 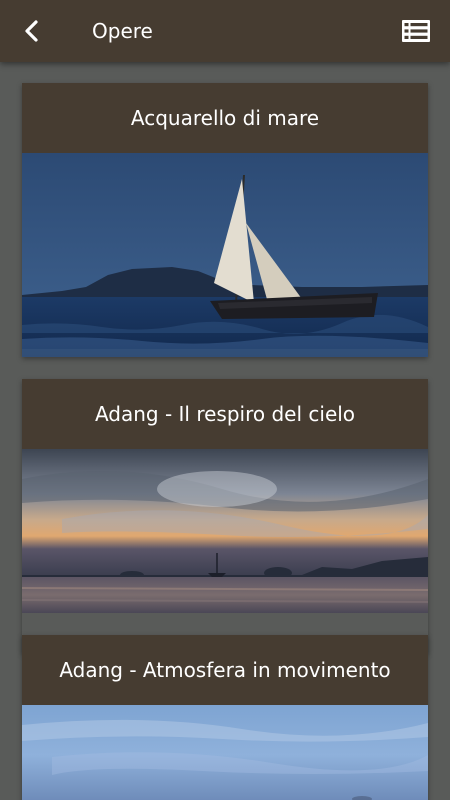 I want to click on list-view-icon, so click(x=416, y=31).